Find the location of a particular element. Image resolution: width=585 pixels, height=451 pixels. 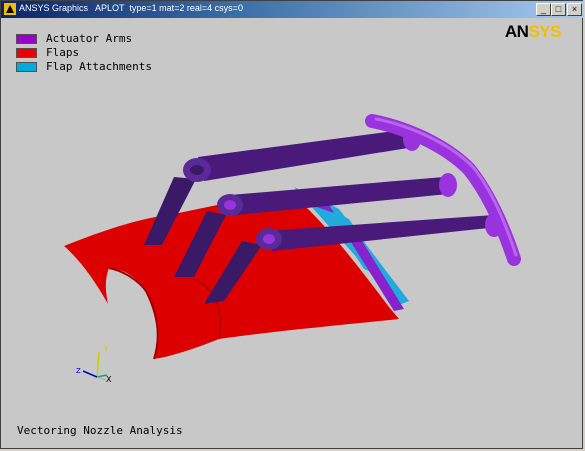

legend-label: Flap Attachments is located at coordinates (99, 66).